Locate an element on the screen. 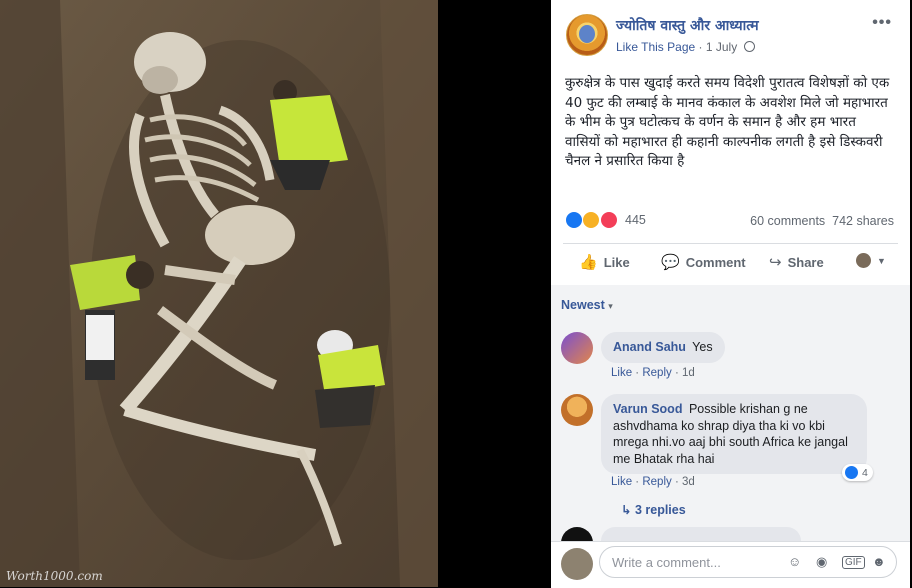 The width and height of the screenshot is (912, 588). more-horizontal-icon: ••• is located at coordinates (882, 23).